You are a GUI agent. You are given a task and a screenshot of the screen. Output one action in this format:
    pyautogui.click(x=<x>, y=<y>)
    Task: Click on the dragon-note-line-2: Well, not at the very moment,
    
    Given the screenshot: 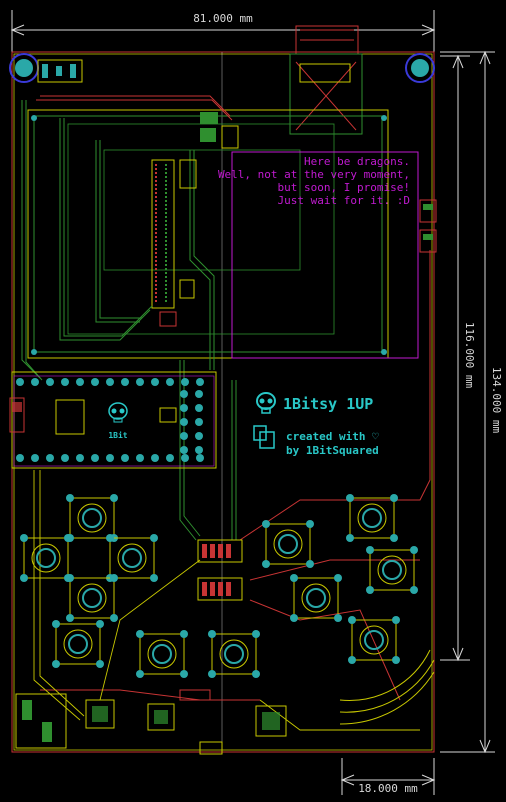 What is the action you would take?
    pyautogui.click(x=314, y=174)
    